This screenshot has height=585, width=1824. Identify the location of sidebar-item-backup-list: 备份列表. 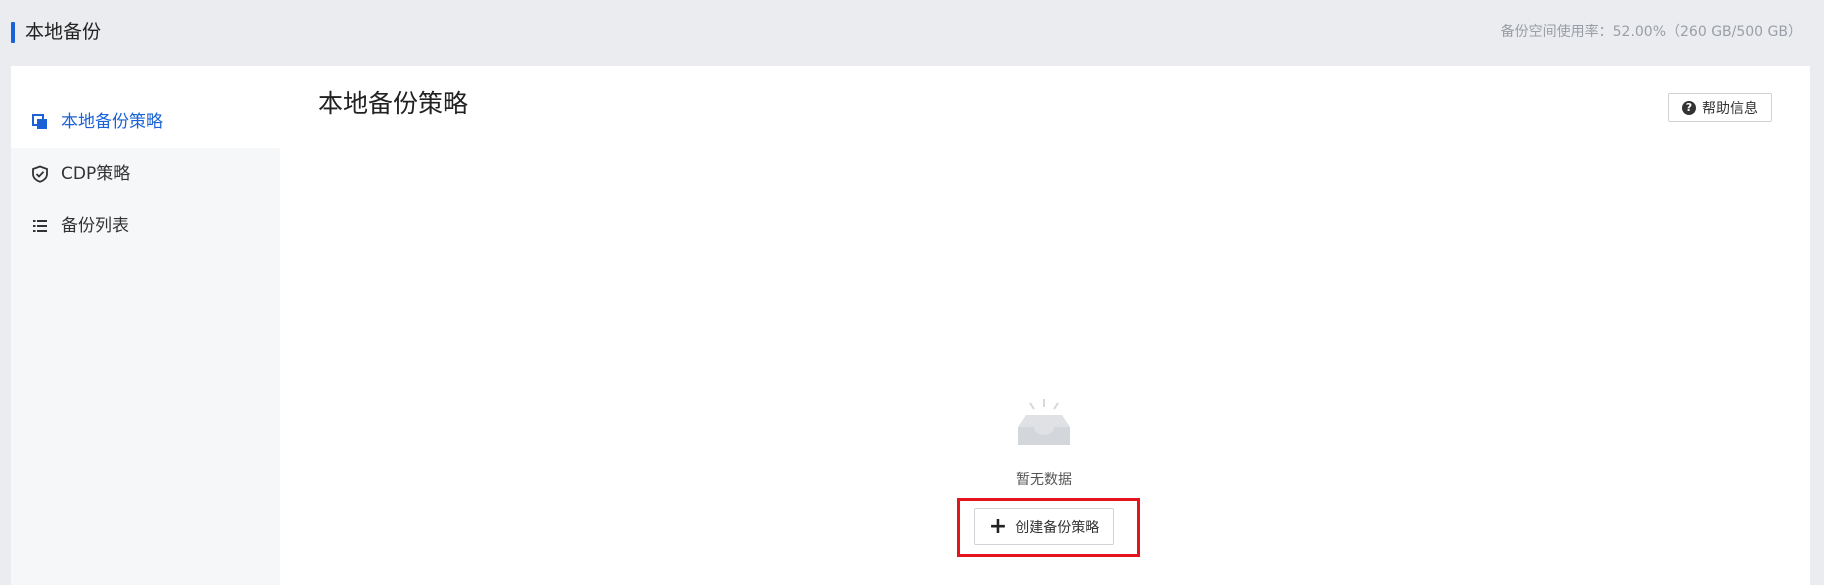
(145, 226).